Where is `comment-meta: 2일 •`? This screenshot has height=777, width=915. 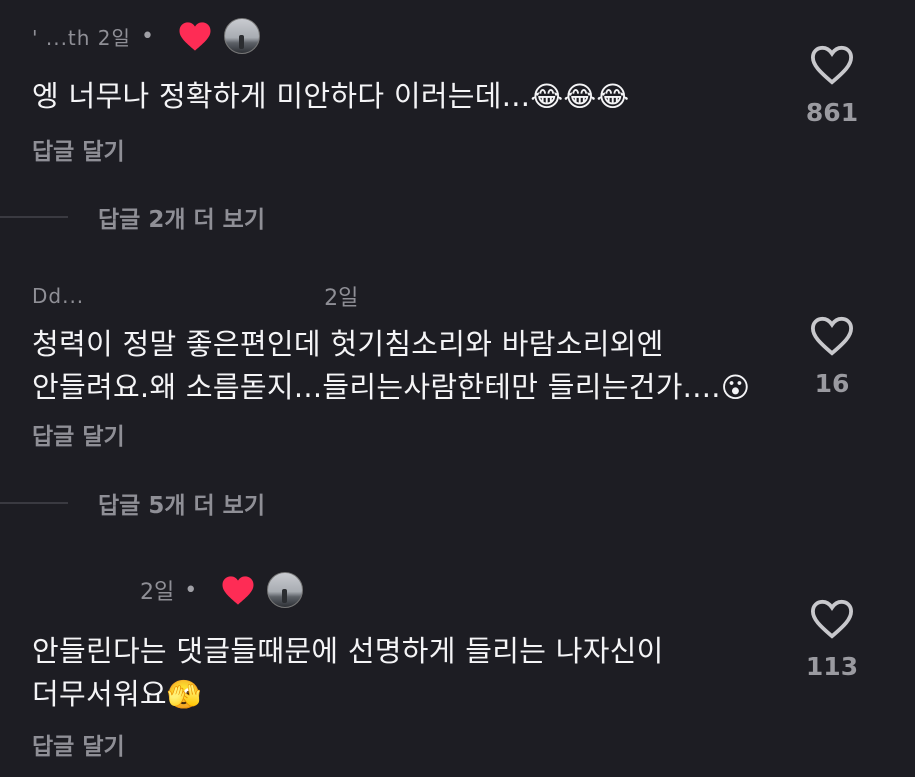
comment-meta: 2일 • is located at coordinates (168, 590).